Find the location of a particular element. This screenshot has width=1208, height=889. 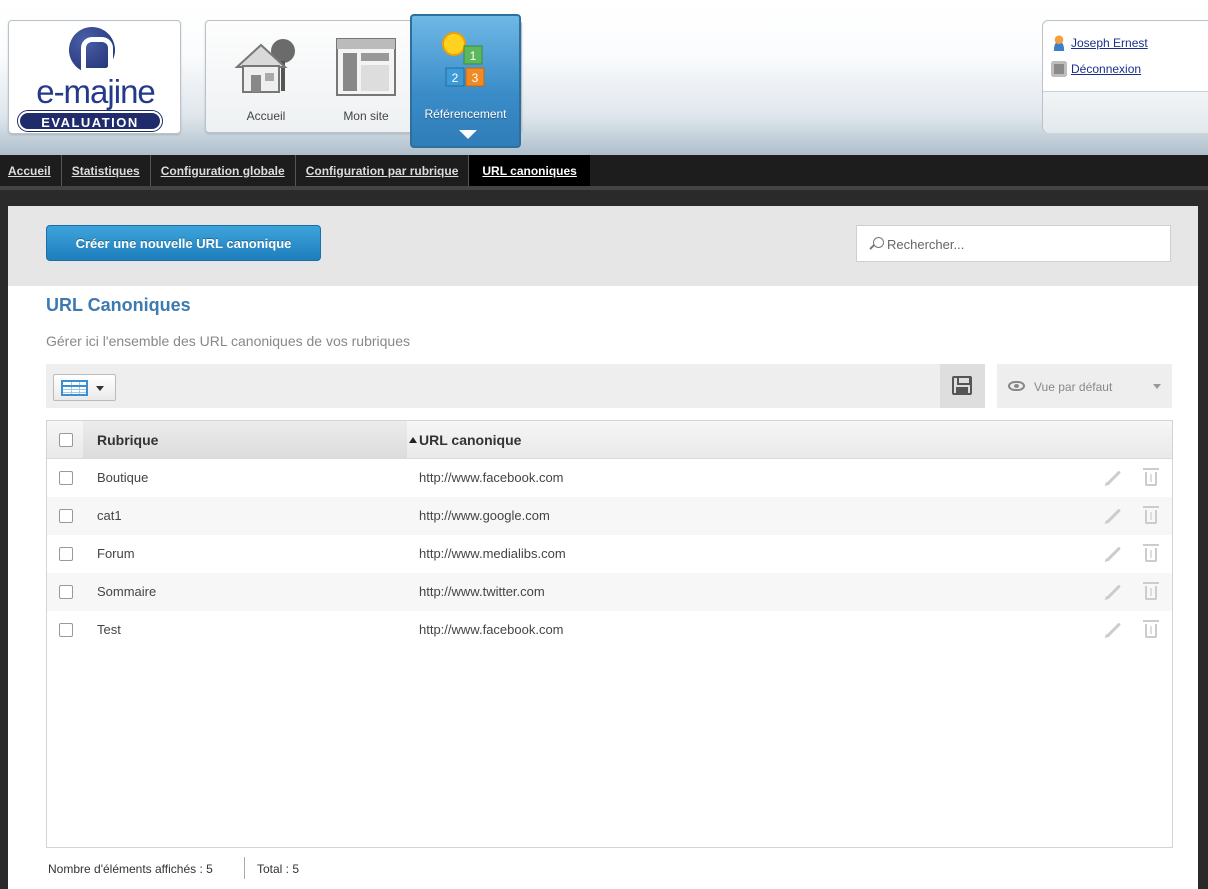

table-row: cat1 http://www.google.com is located at coordinates (609, 516).